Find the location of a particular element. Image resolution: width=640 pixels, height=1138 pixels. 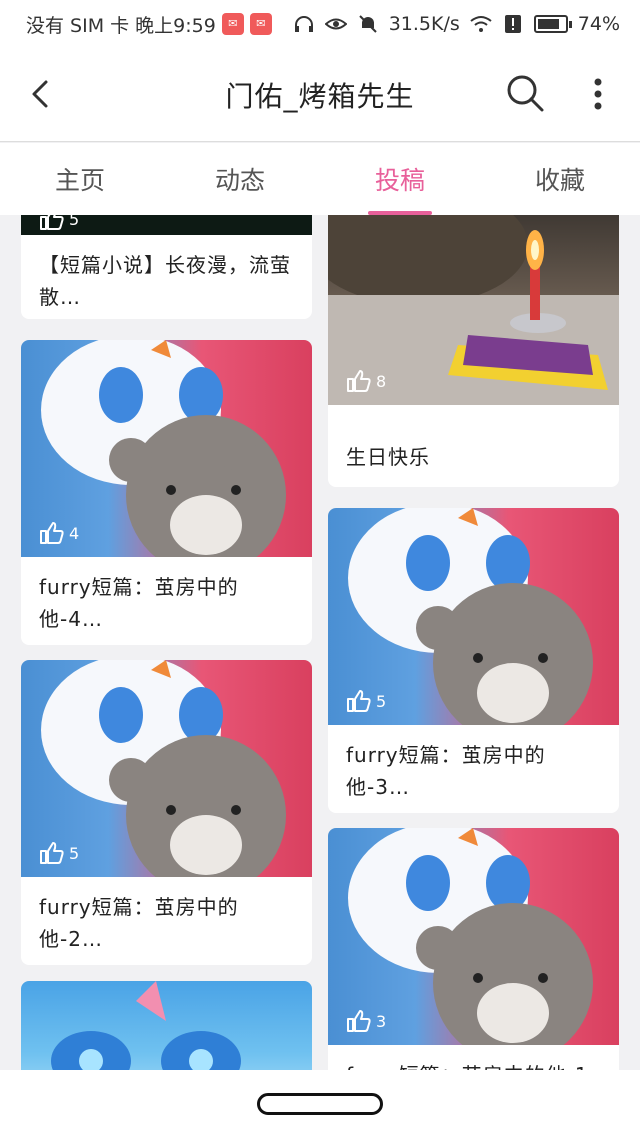

profile-tabs: 主页 动态 投稿 收藏 is located at coordinates (320, 179).